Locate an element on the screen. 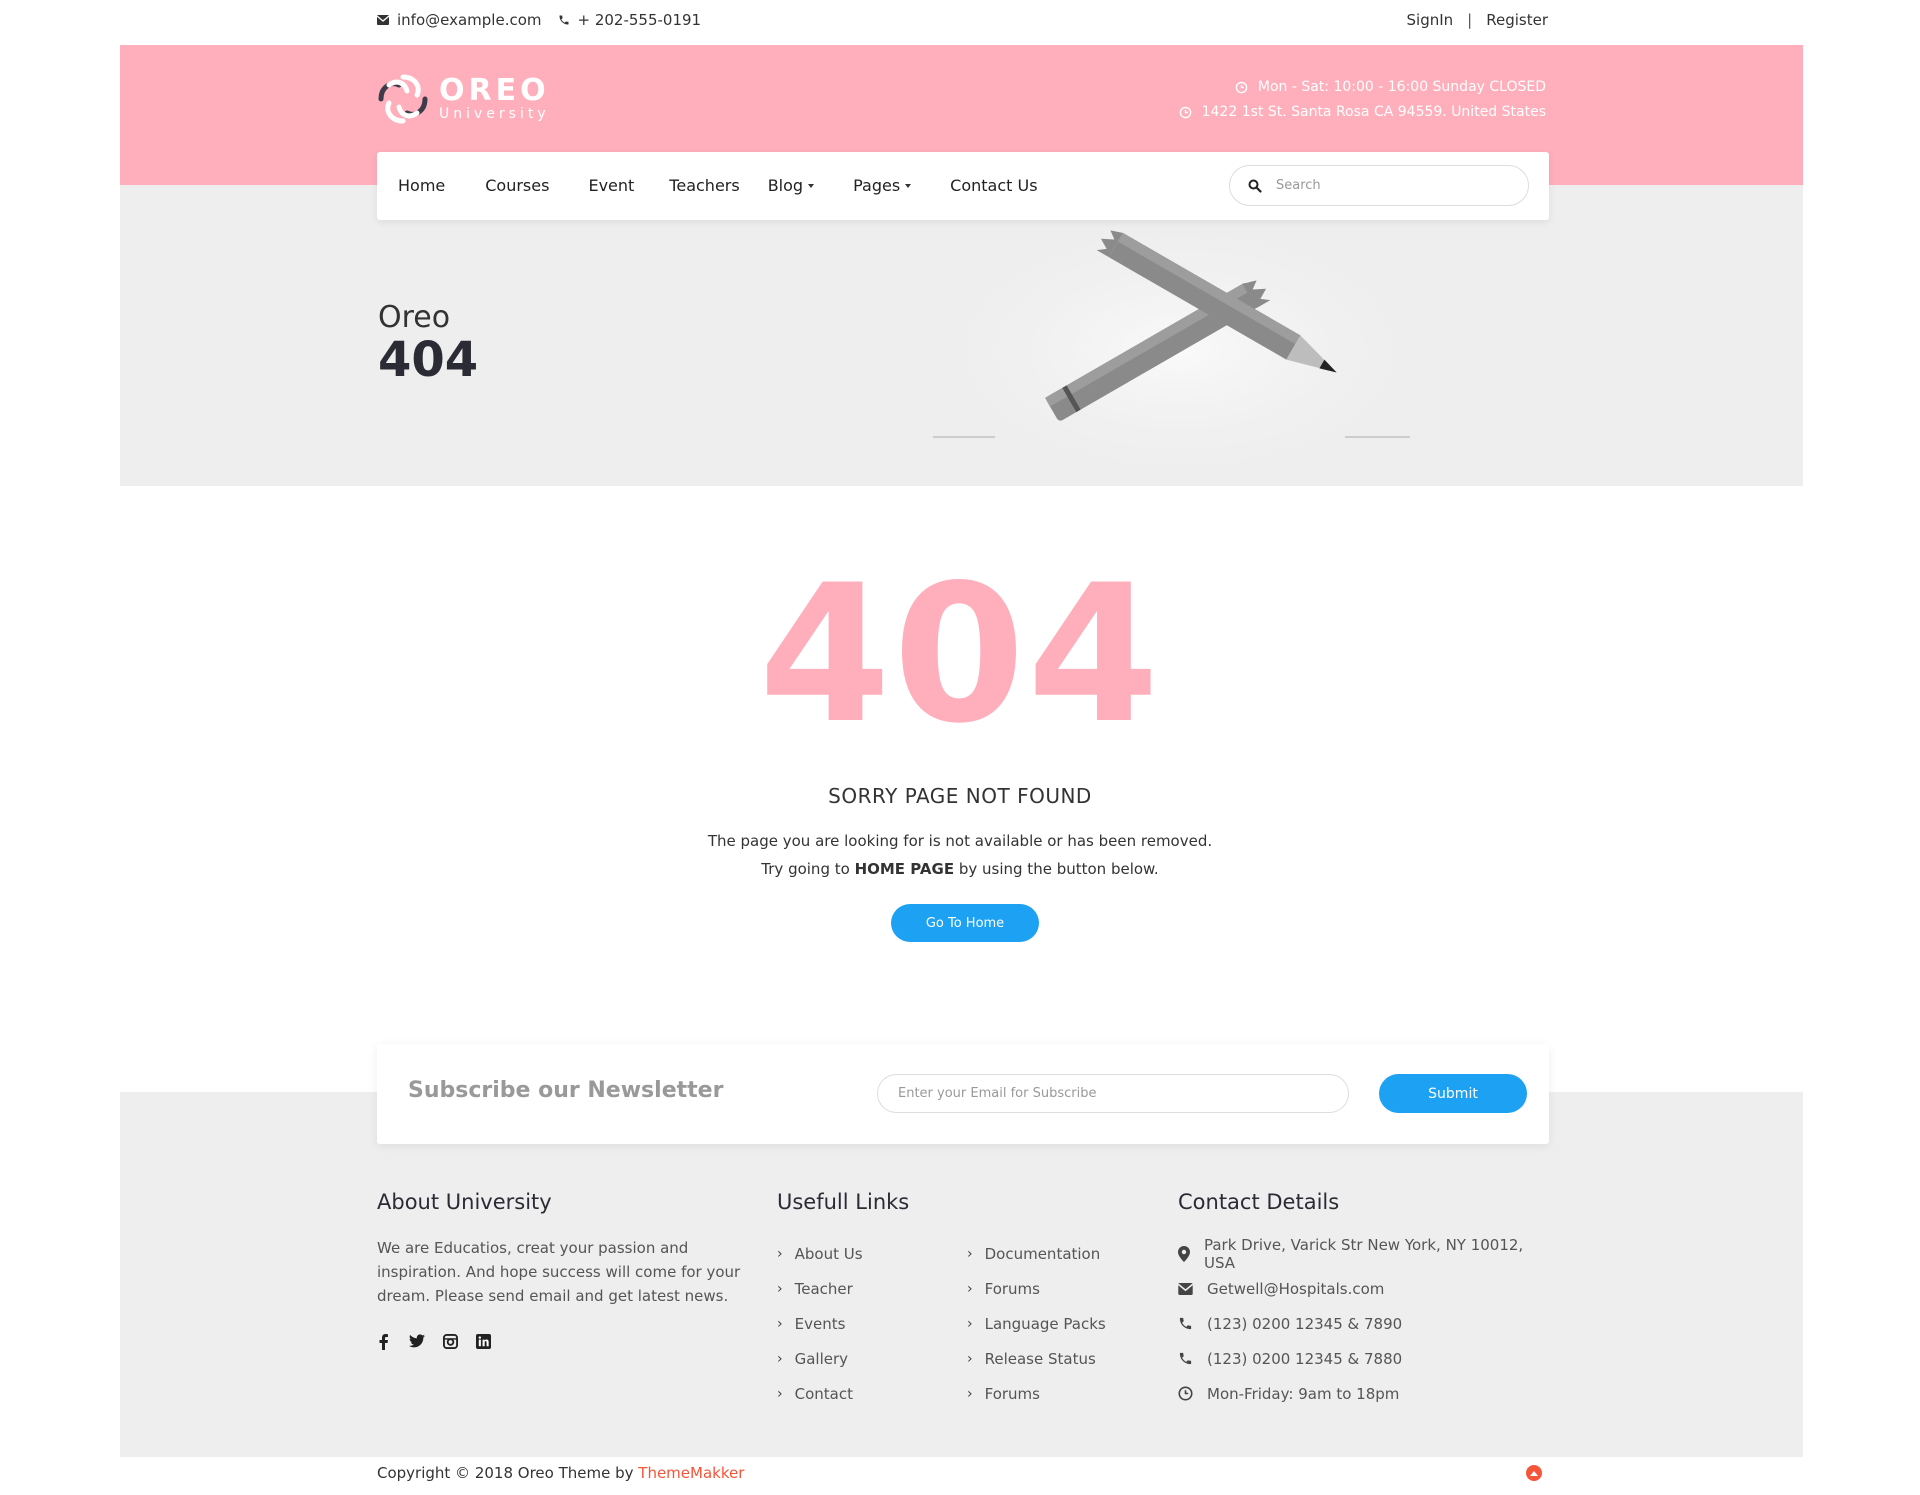  signin-link: SignIn is located at coordinates (1430, 20).